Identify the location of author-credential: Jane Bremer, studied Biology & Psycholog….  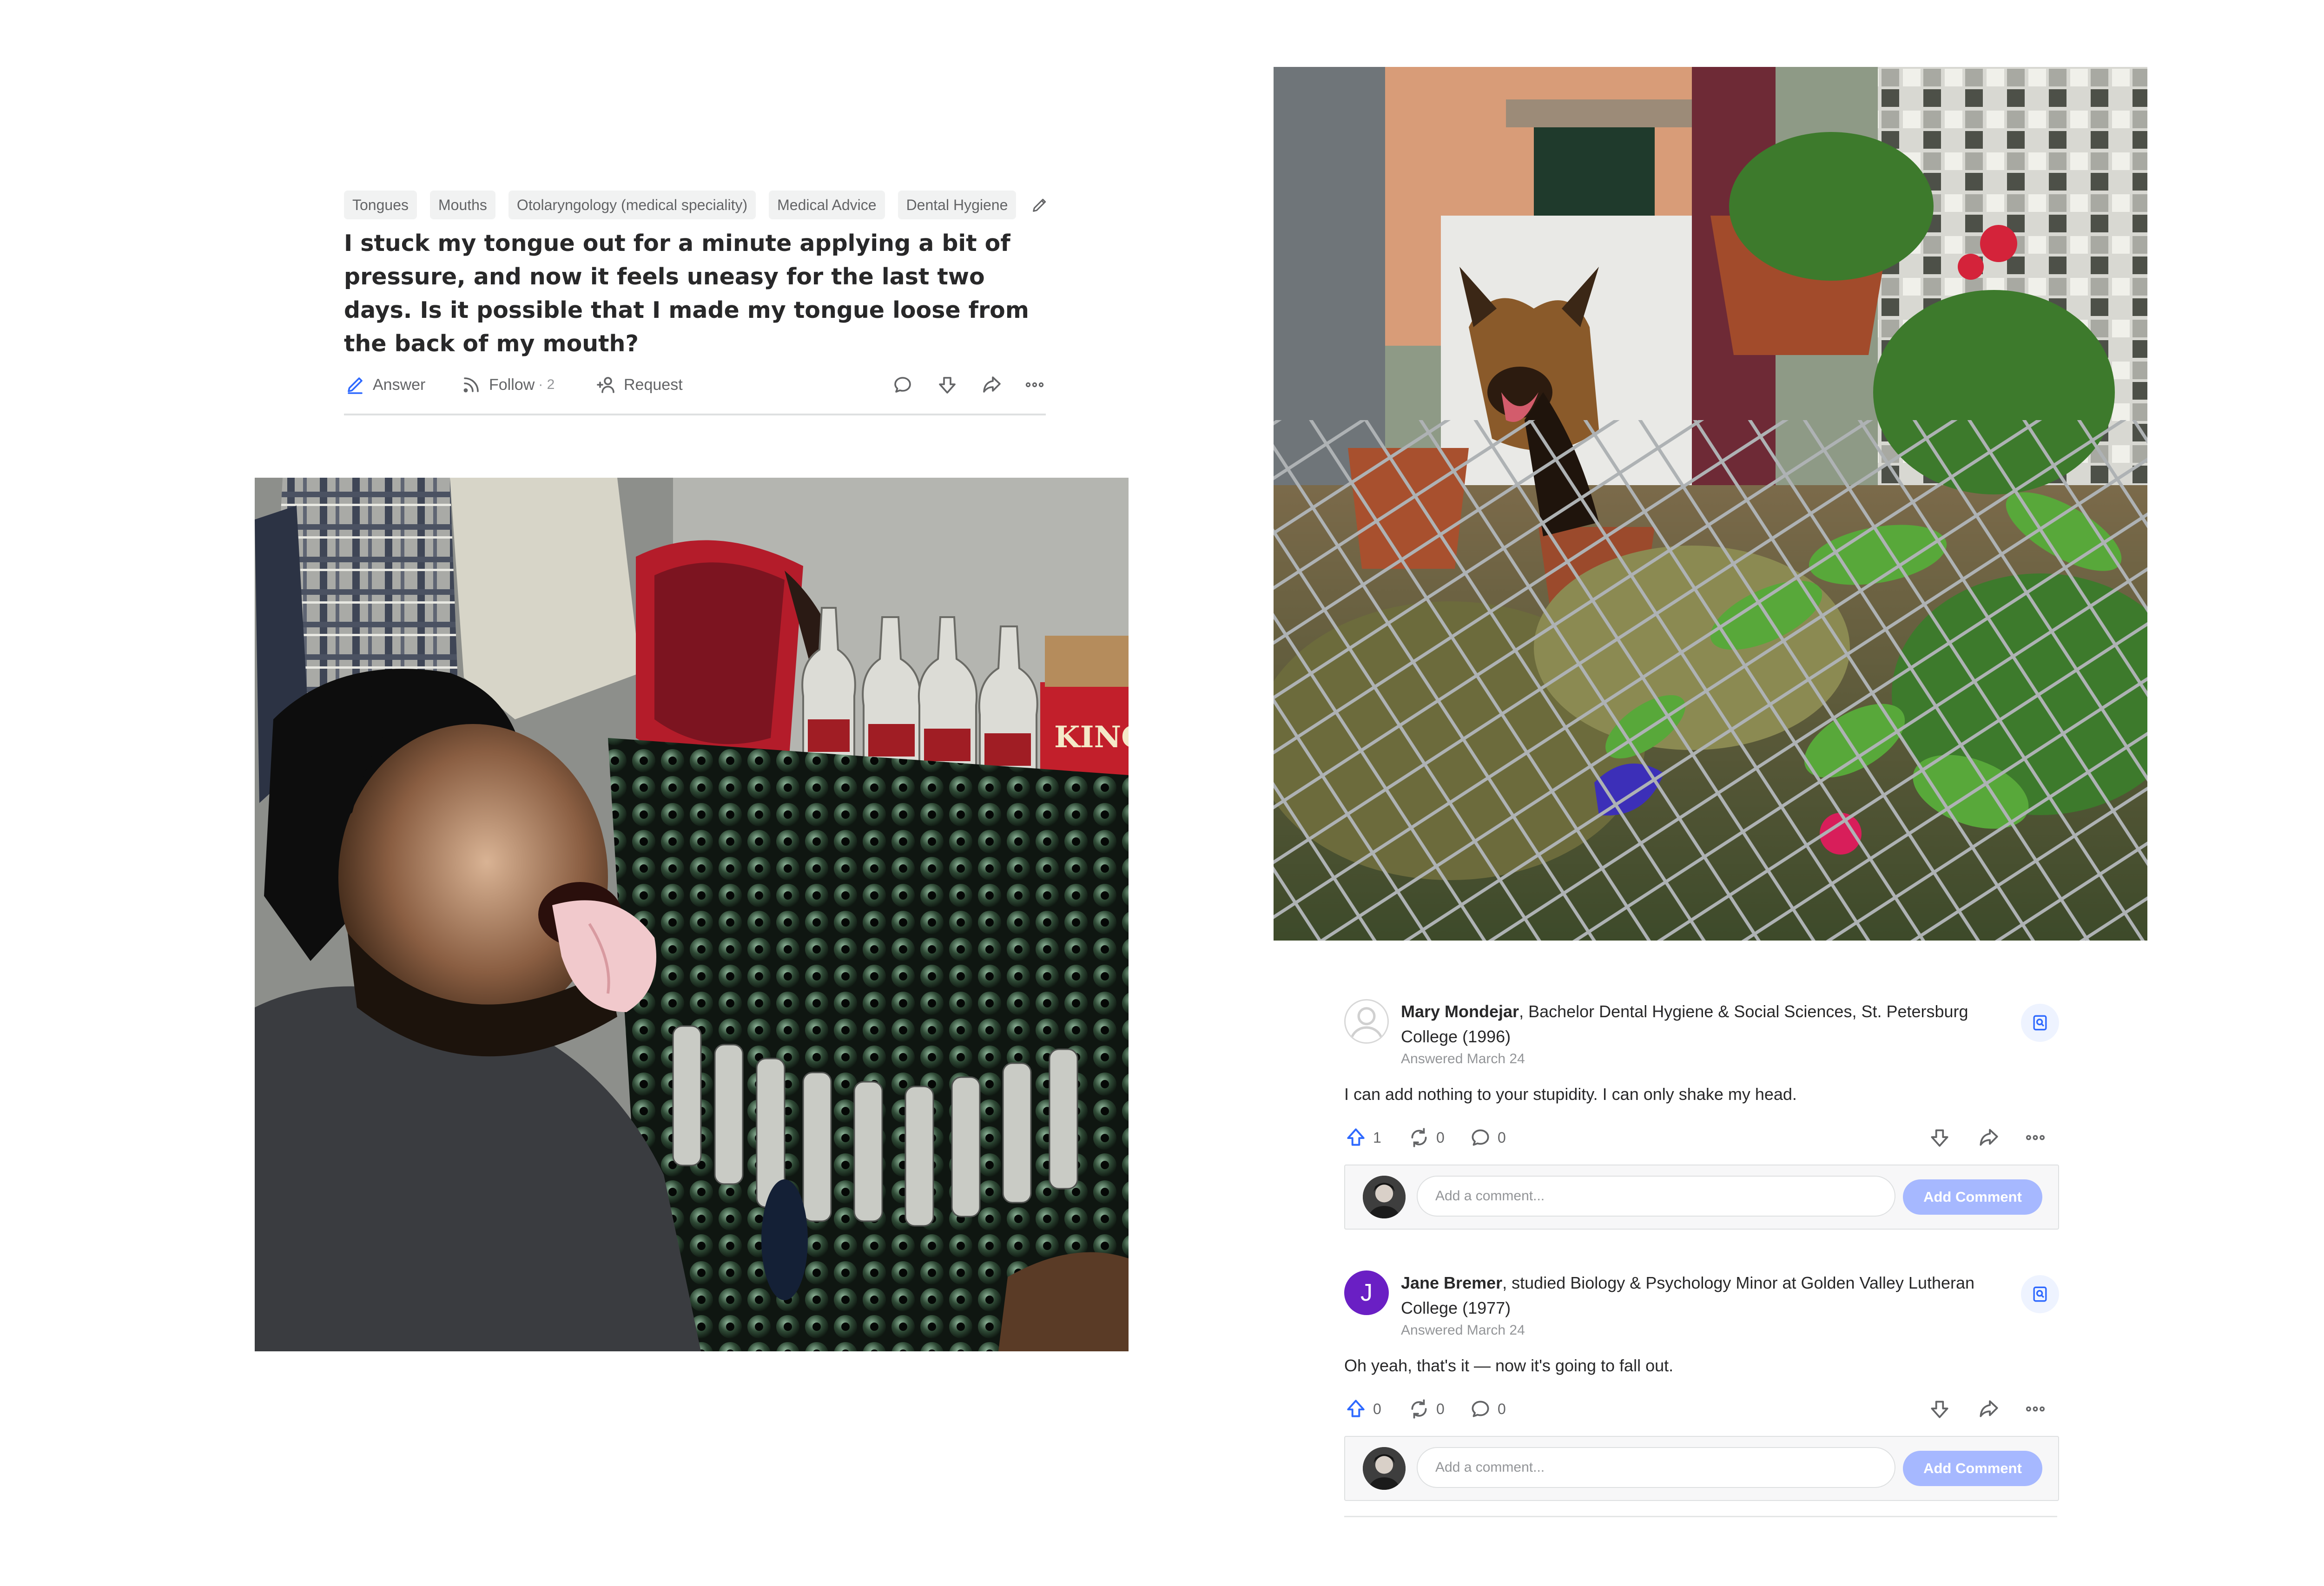
(1703, 1295).